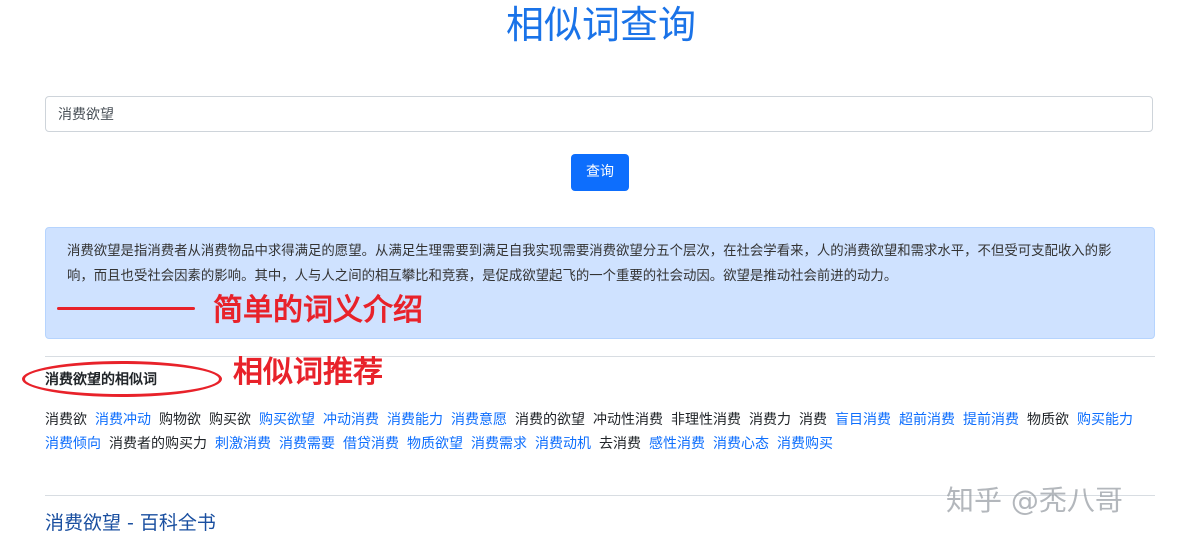  What do you see at coordinates (230, 420) in the screenshot?
I see `similar-word: 购买欲` at bounding box center [230, 420].